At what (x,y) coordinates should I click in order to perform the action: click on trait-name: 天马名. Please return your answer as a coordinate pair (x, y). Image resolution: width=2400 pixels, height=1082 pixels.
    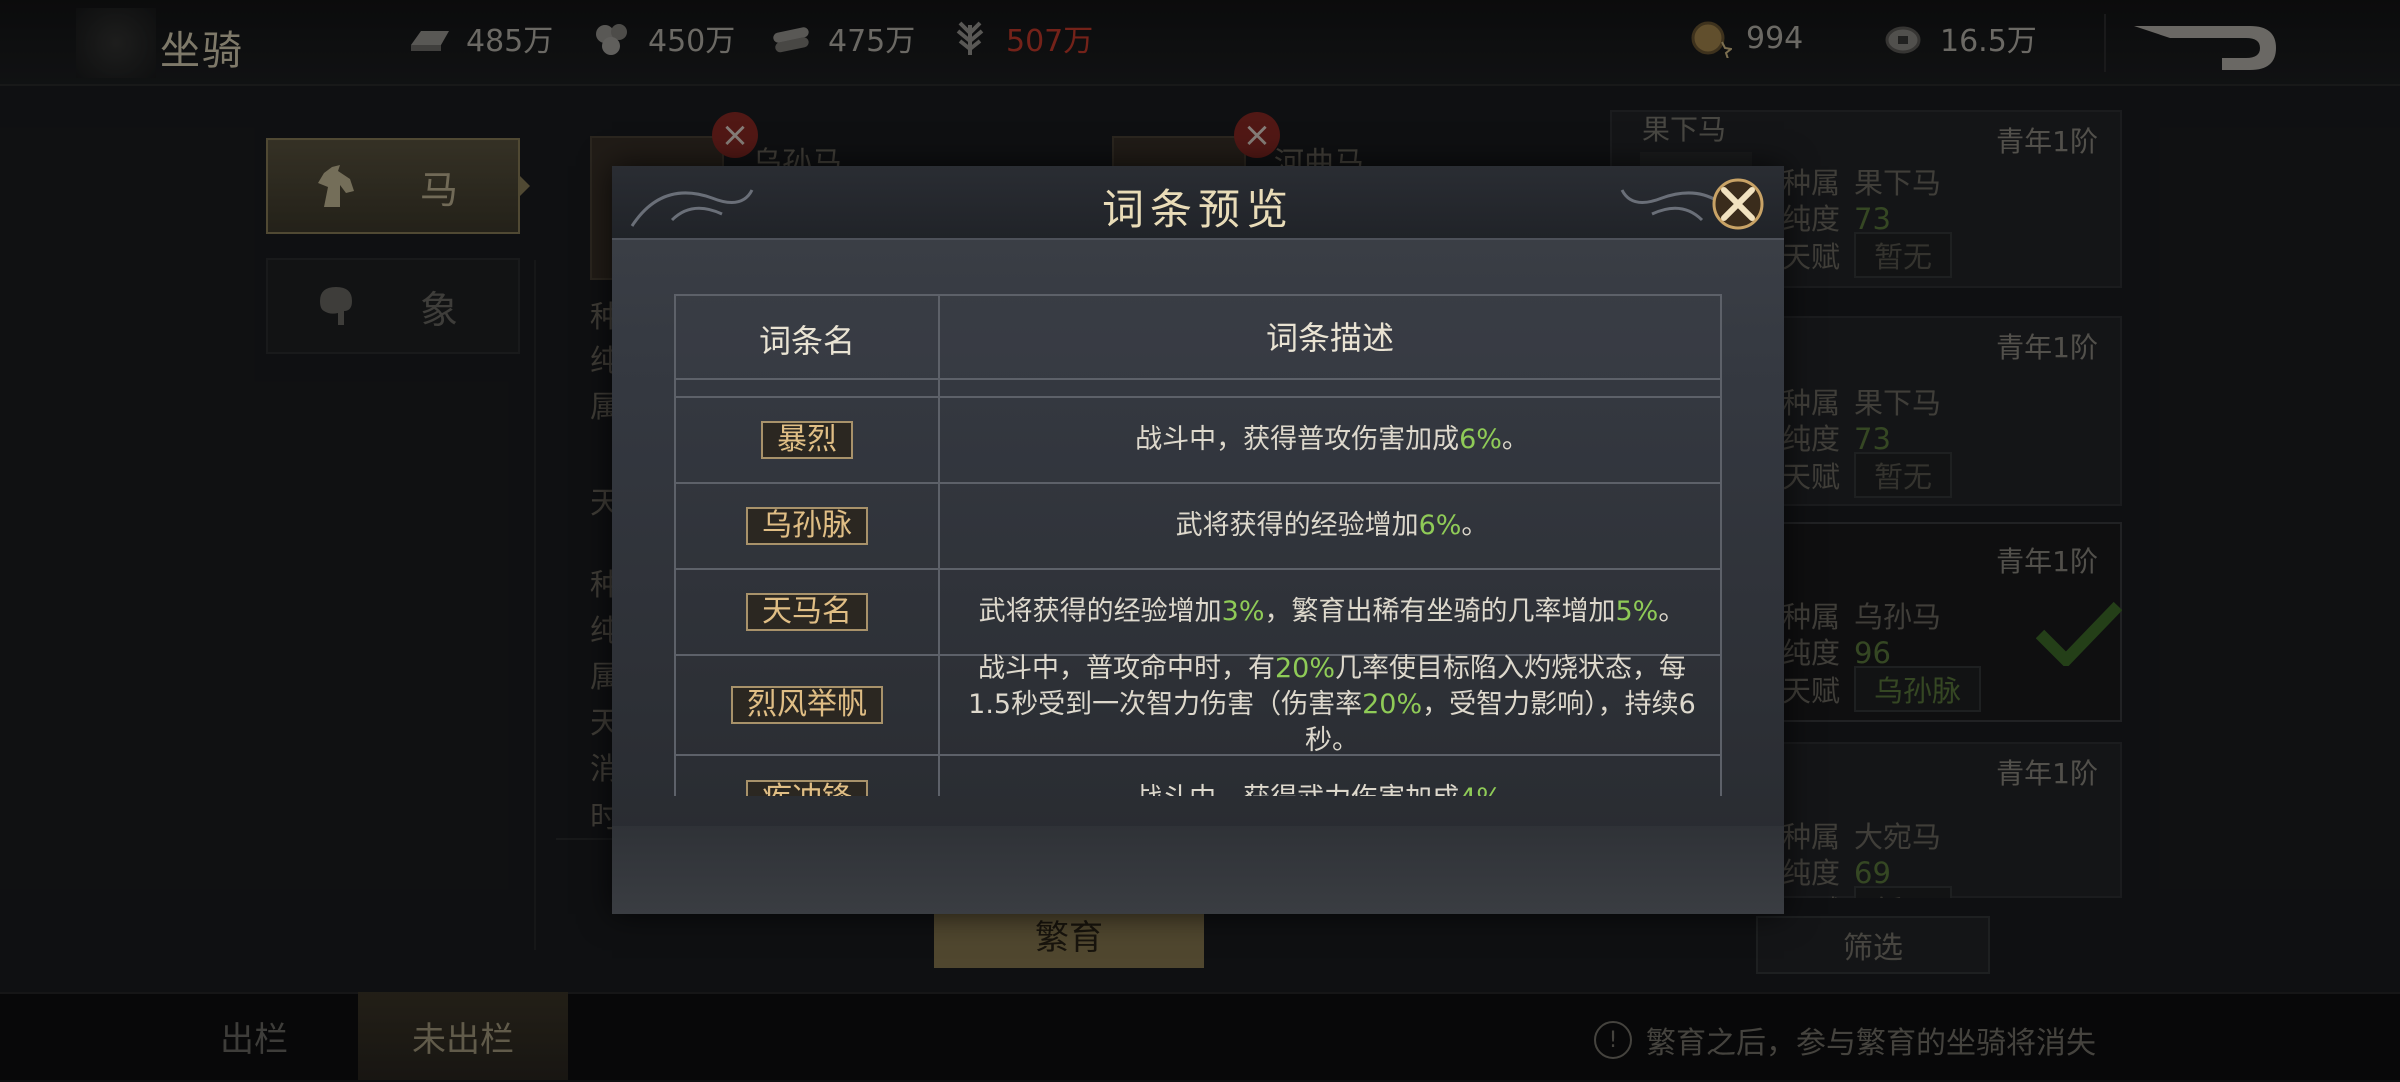
    Looking at the image, I should click on (807, 612).